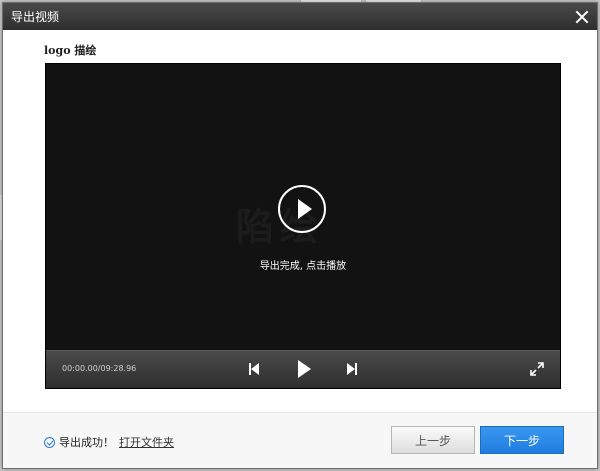 The width and height of the screenshot is (600, 471). I want to click on skip-forward-icon, so click(352, 369).